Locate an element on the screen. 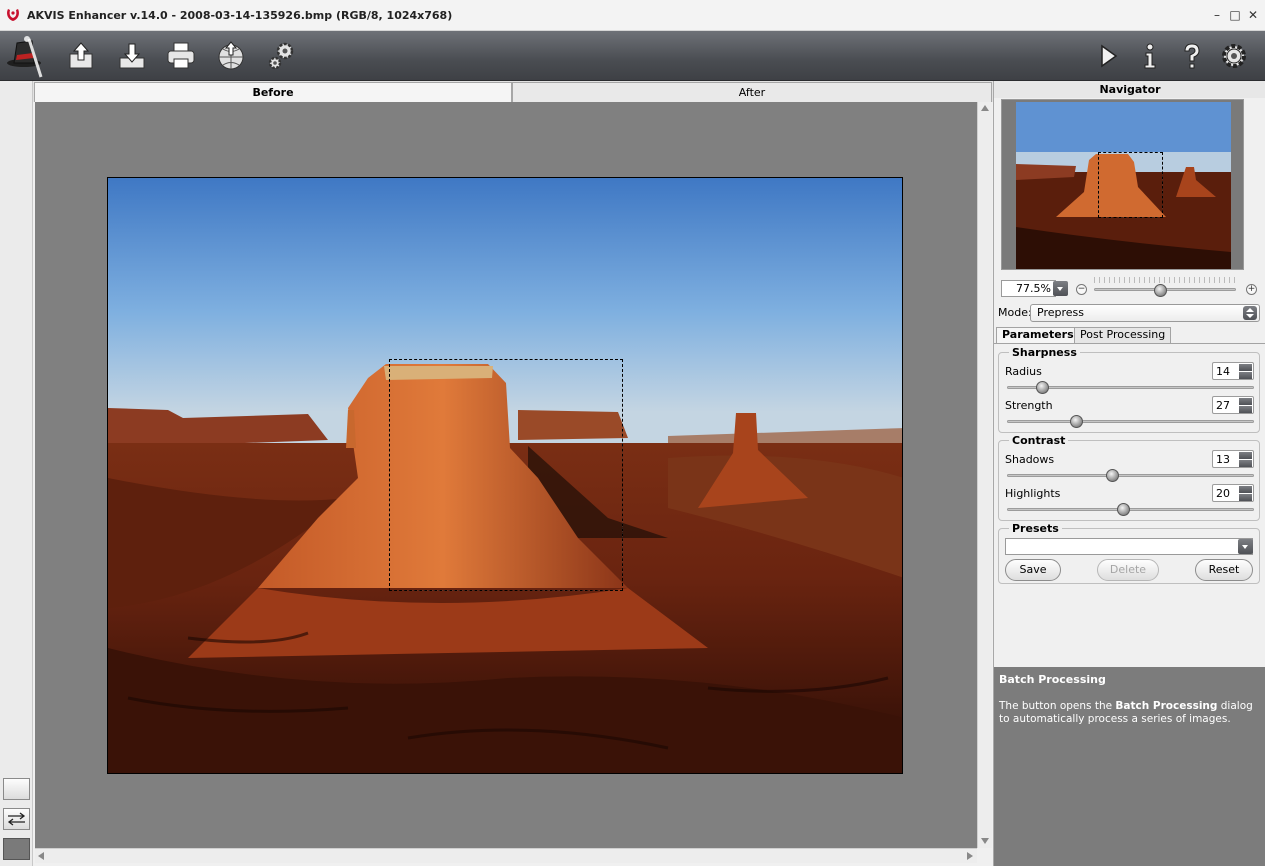  contrast-title: Contrast is located at coordinates (1039, 440).